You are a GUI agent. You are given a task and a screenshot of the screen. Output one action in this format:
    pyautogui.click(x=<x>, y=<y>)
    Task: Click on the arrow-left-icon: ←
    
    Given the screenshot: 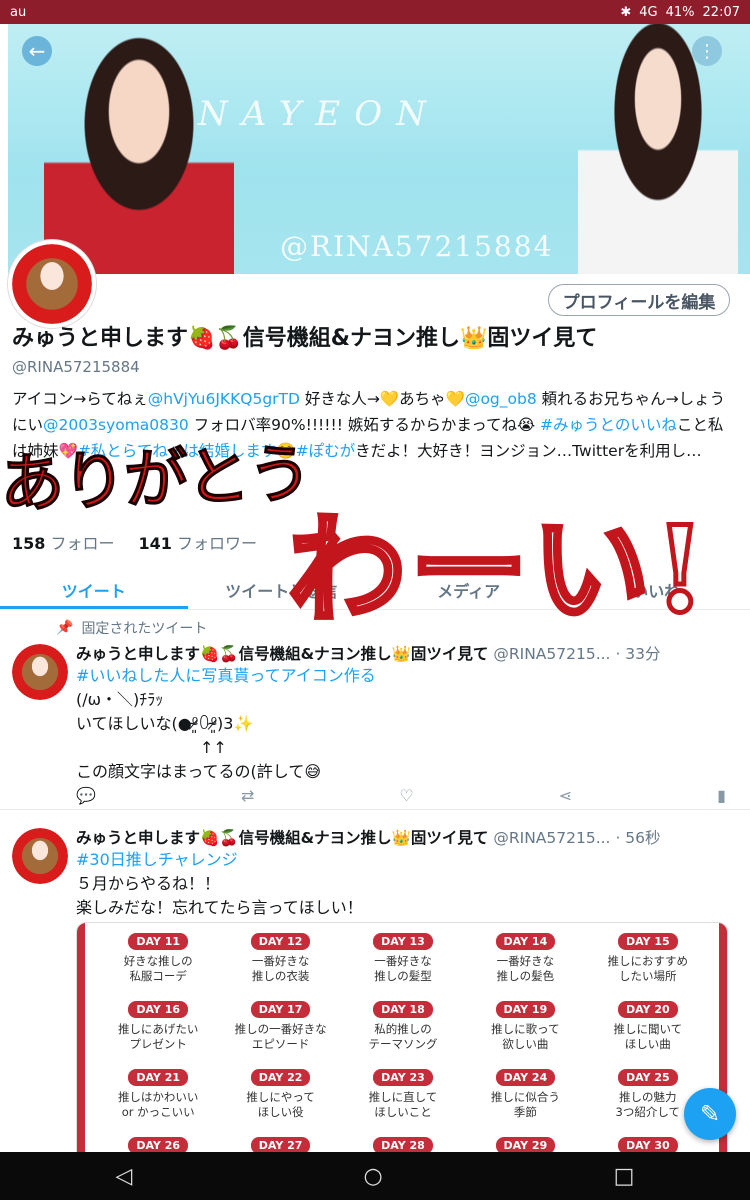 What is the action you would take?
    pyautogui.click(x=37, y=51)
    